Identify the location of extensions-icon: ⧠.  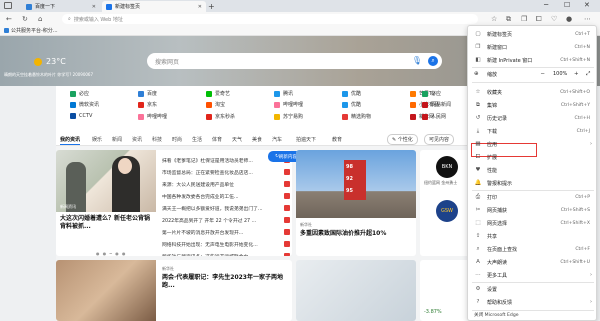
(539, 19).